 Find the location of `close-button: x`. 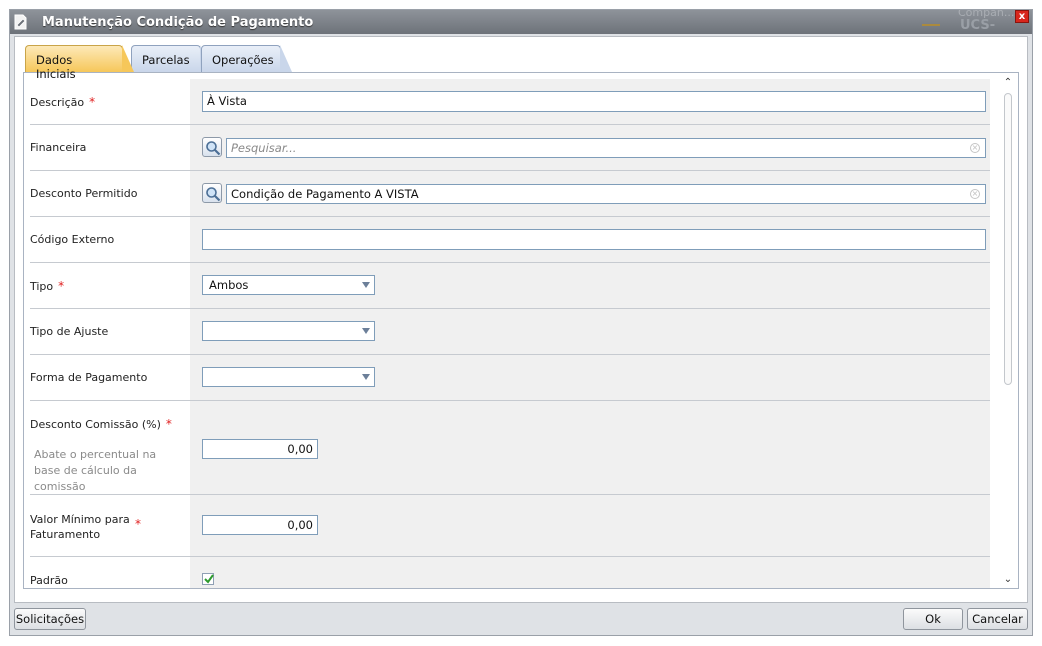

close-button: x is located at coordinates (1022, 16).